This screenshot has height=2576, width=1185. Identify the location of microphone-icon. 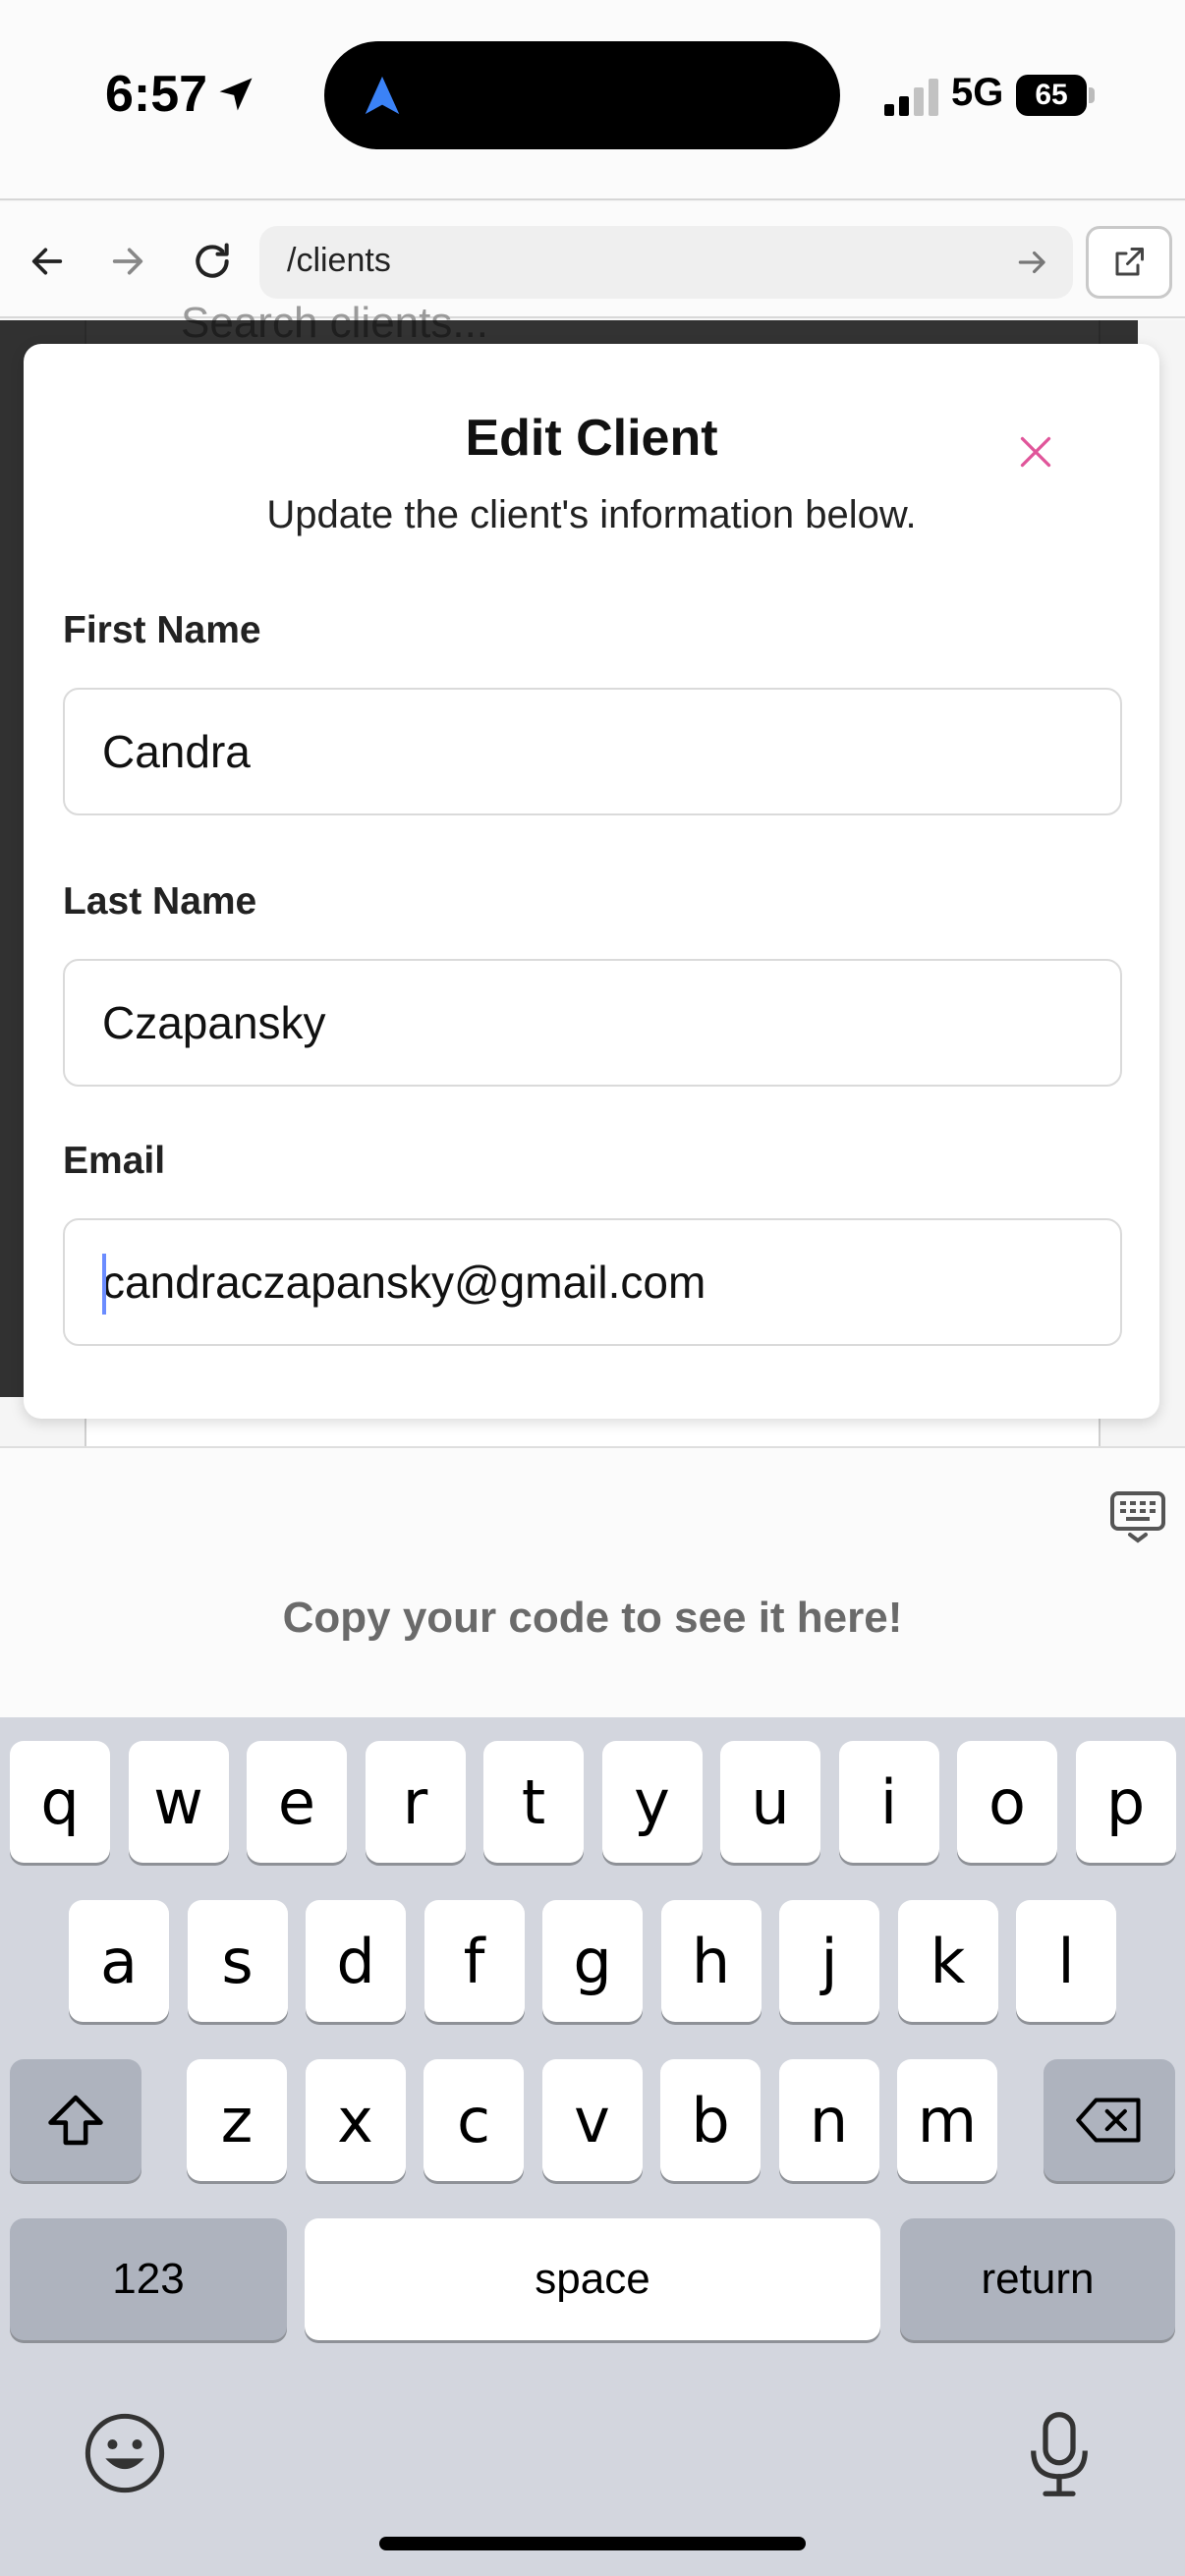
(1059, 2454).